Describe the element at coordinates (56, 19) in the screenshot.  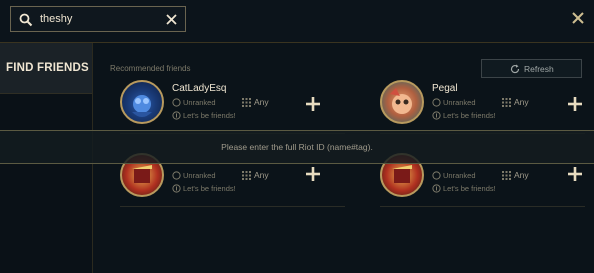
I see `search-input-value: theshy` at that location.